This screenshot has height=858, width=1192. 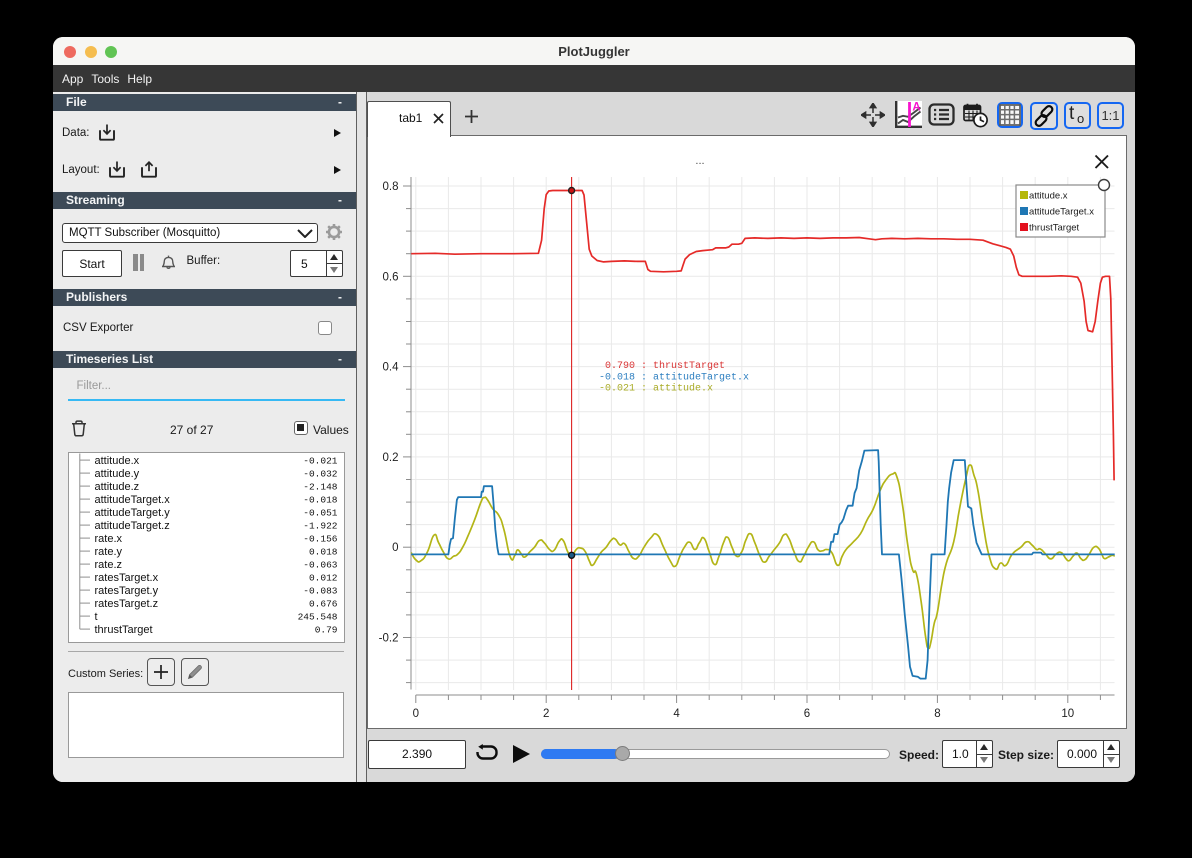 I want to click on svg-text: attitude.z, so click(x=116, y=486).